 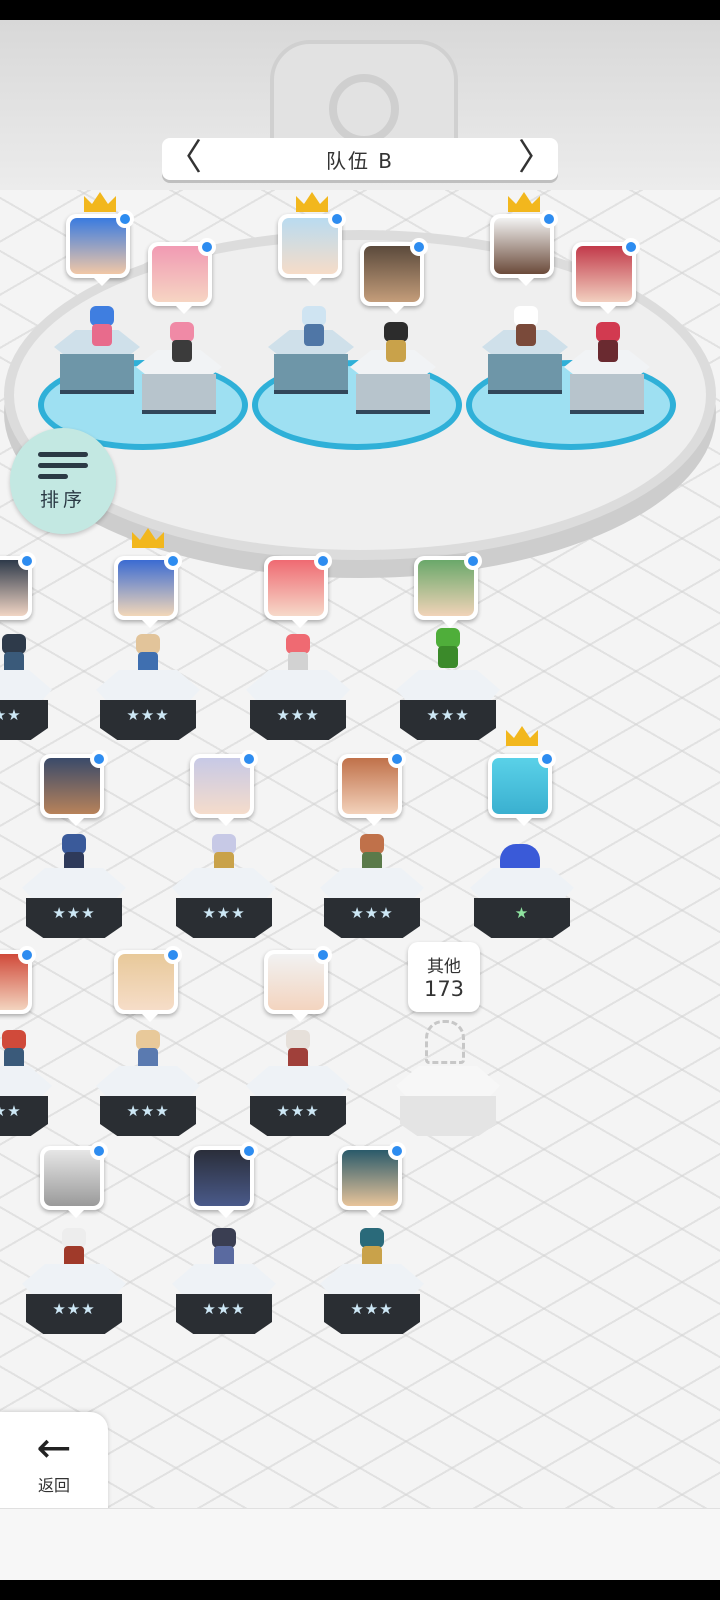 I want to click on others-count-bubble: 其他 173, so click(x=444, y=977).